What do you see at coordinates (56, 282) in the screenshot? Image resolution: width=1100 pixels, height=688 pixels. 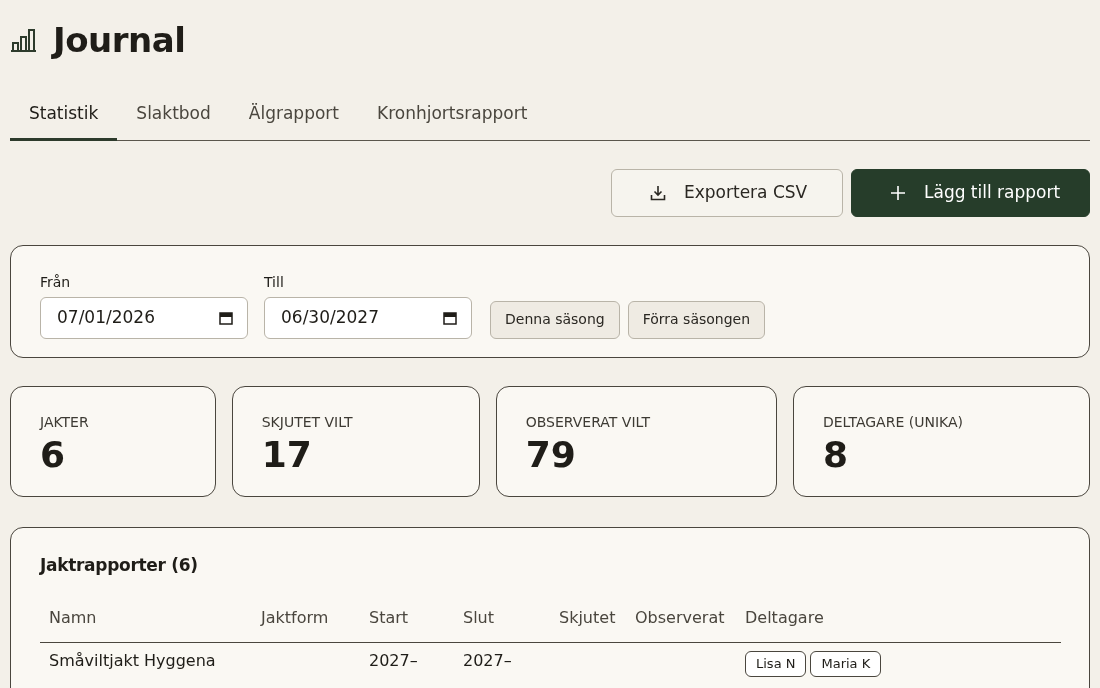 I see `field-label: Från` at bounding box center [56, 282].